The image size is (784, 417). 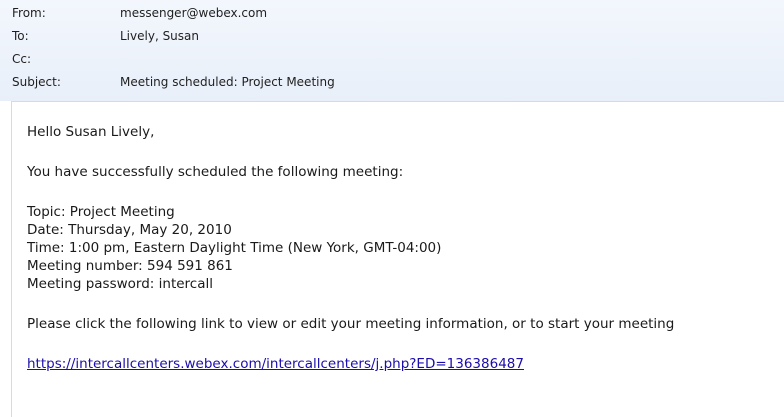 I want to click on subject-label: Subject:, so click(x=36, y=82).